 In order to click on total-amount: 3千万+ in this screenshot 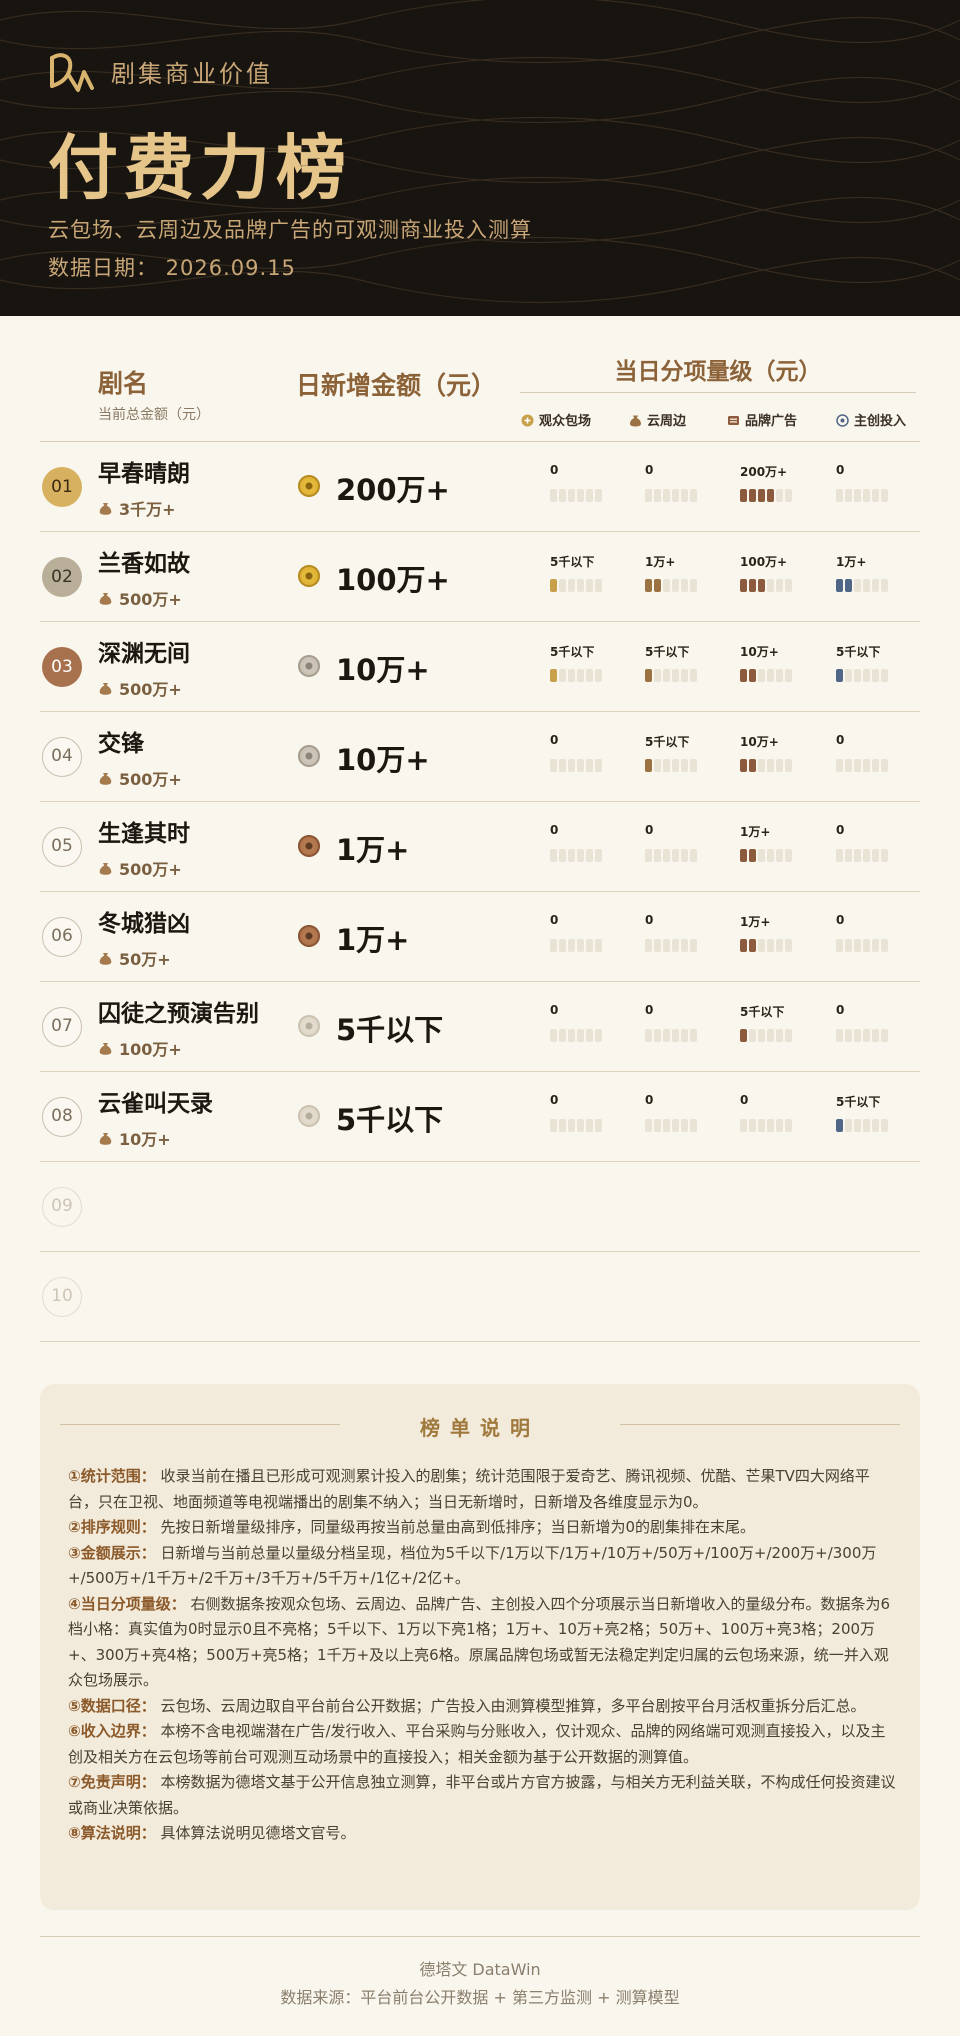, I will do `click(137, 508)`.